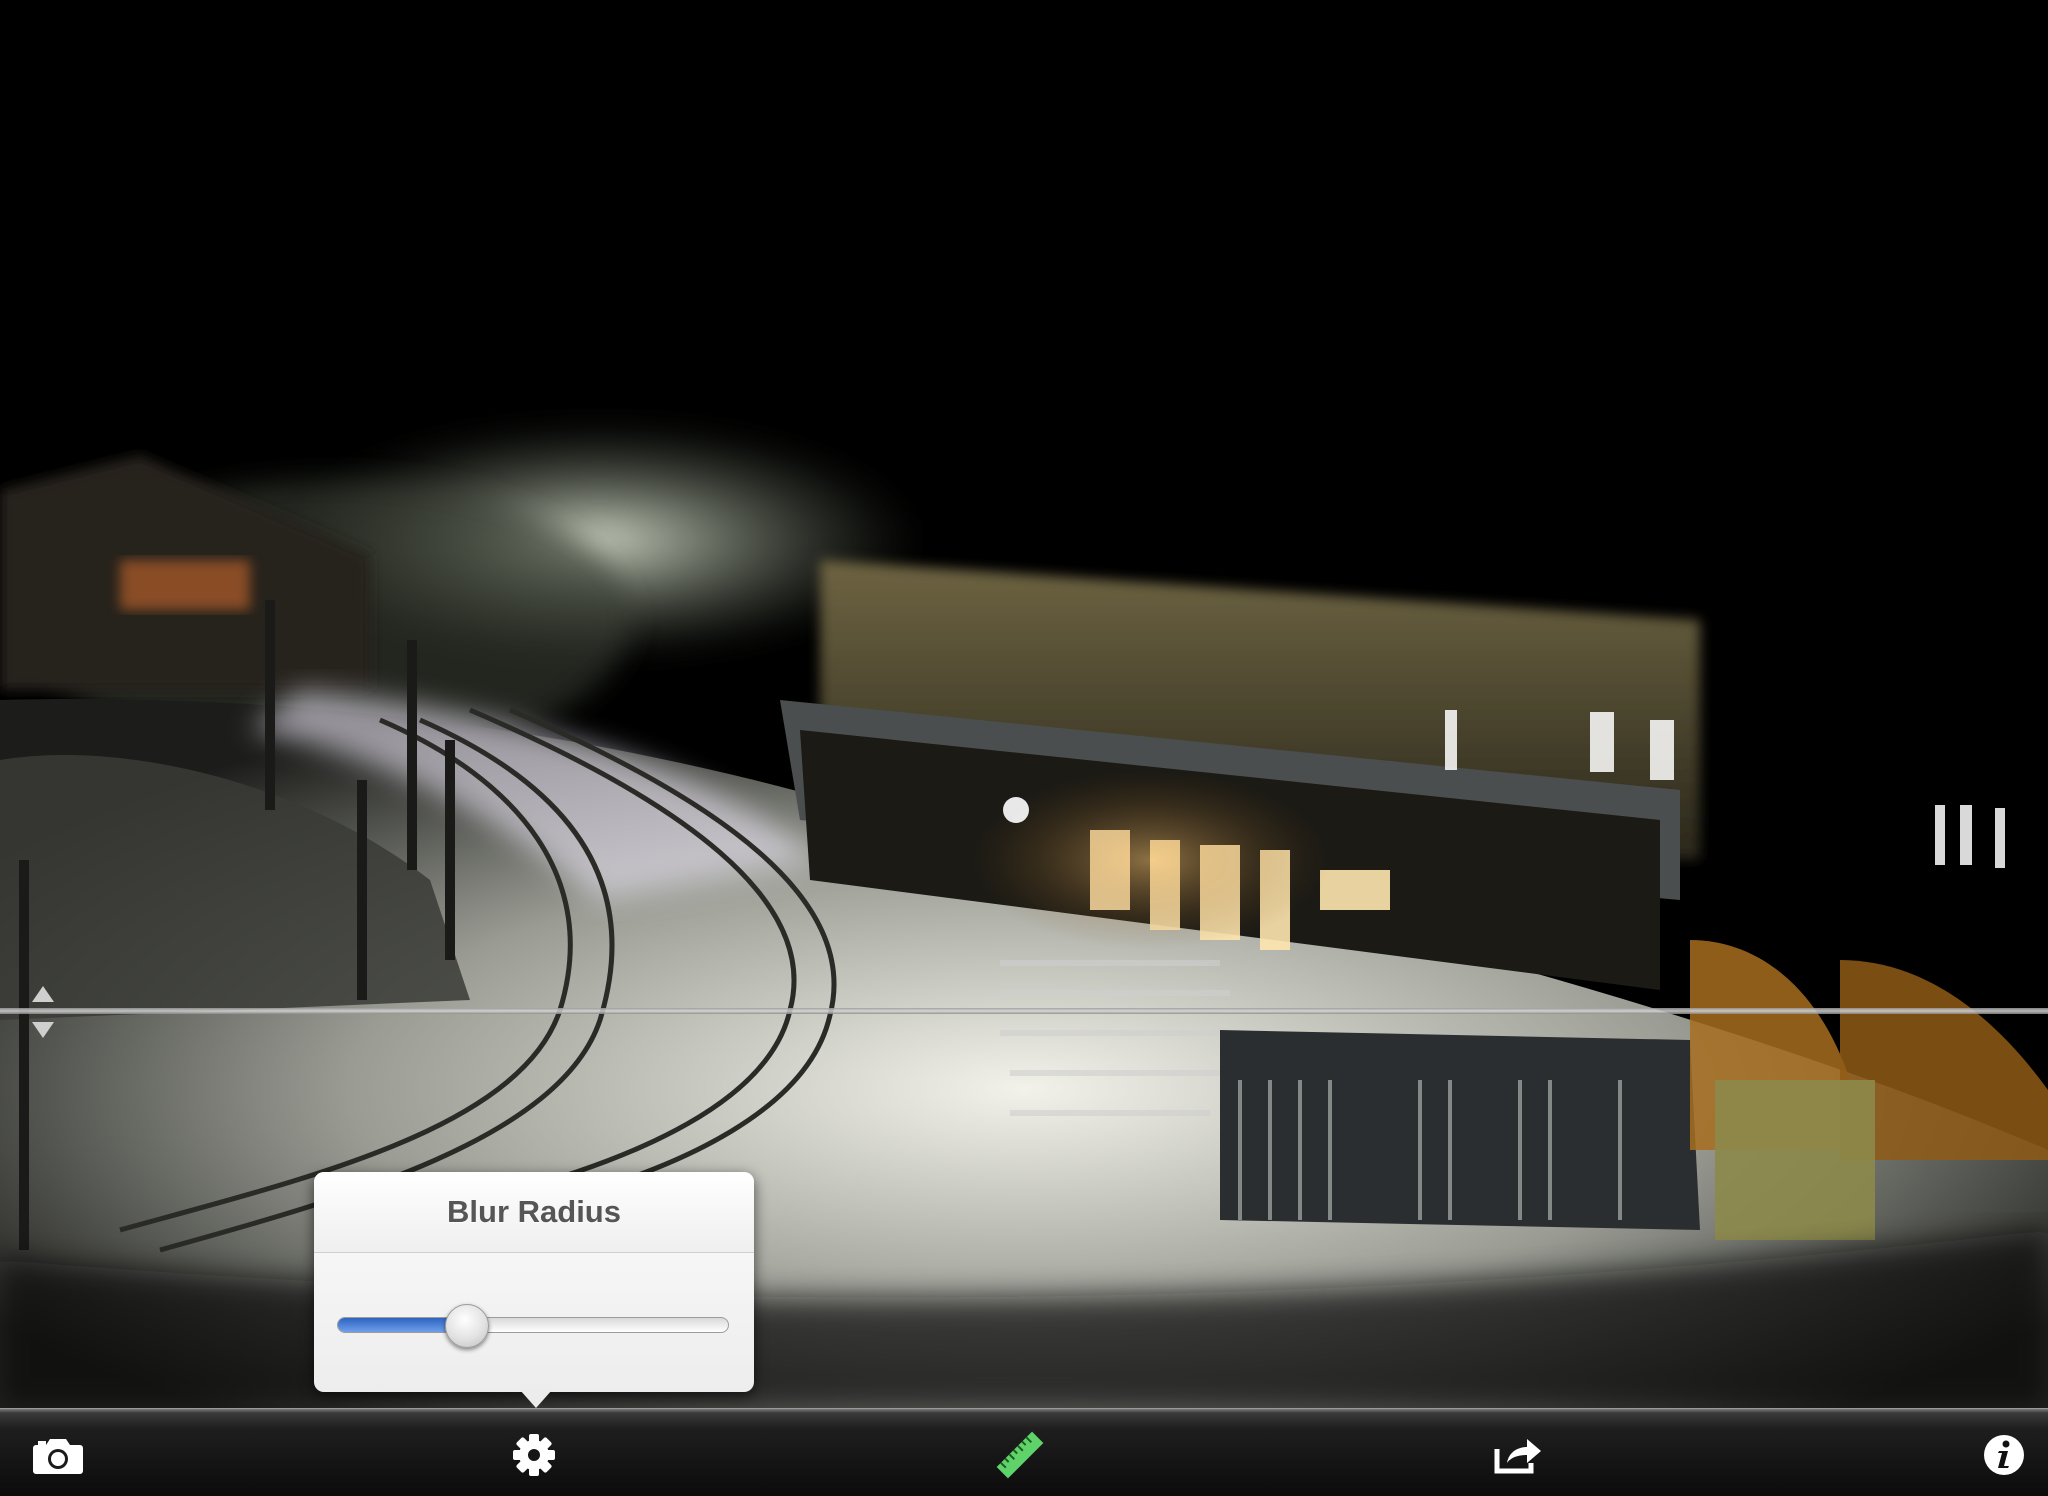 The image size is (2048, 1496). I want to click on camera-icon, so click(58, 1456).